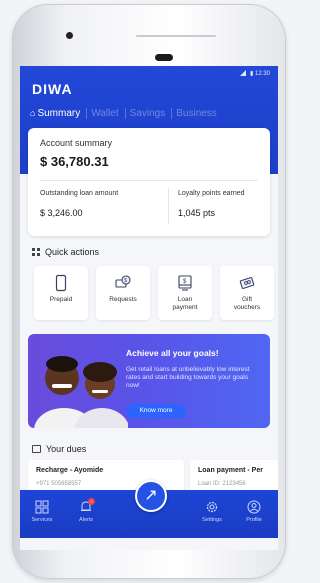  What do you see at coordinates (79, 193) in the screenshot?
I see `outstanding-loan-label: Outstanding loan amount` at bounding box center [79, 193].